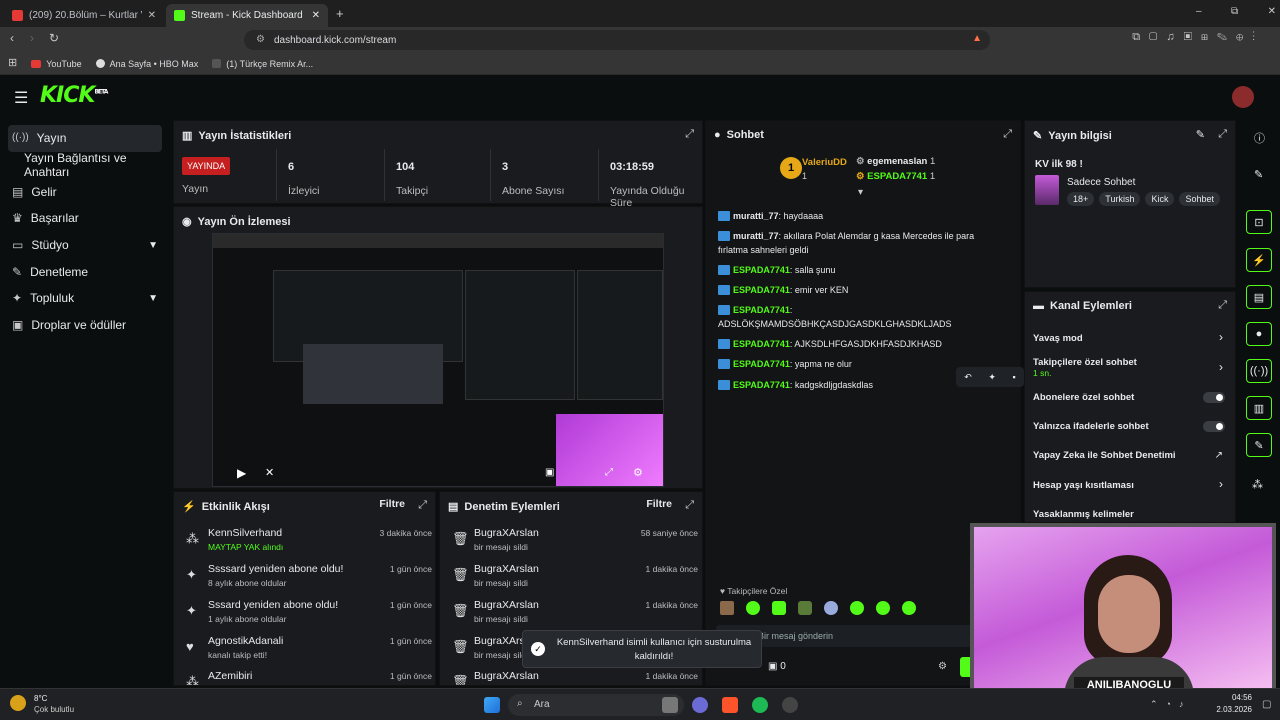 The height and width of the screenshot is (720, 1280). I want to click on action-slow-mode: Yavaş mod, so click(1131, 338).